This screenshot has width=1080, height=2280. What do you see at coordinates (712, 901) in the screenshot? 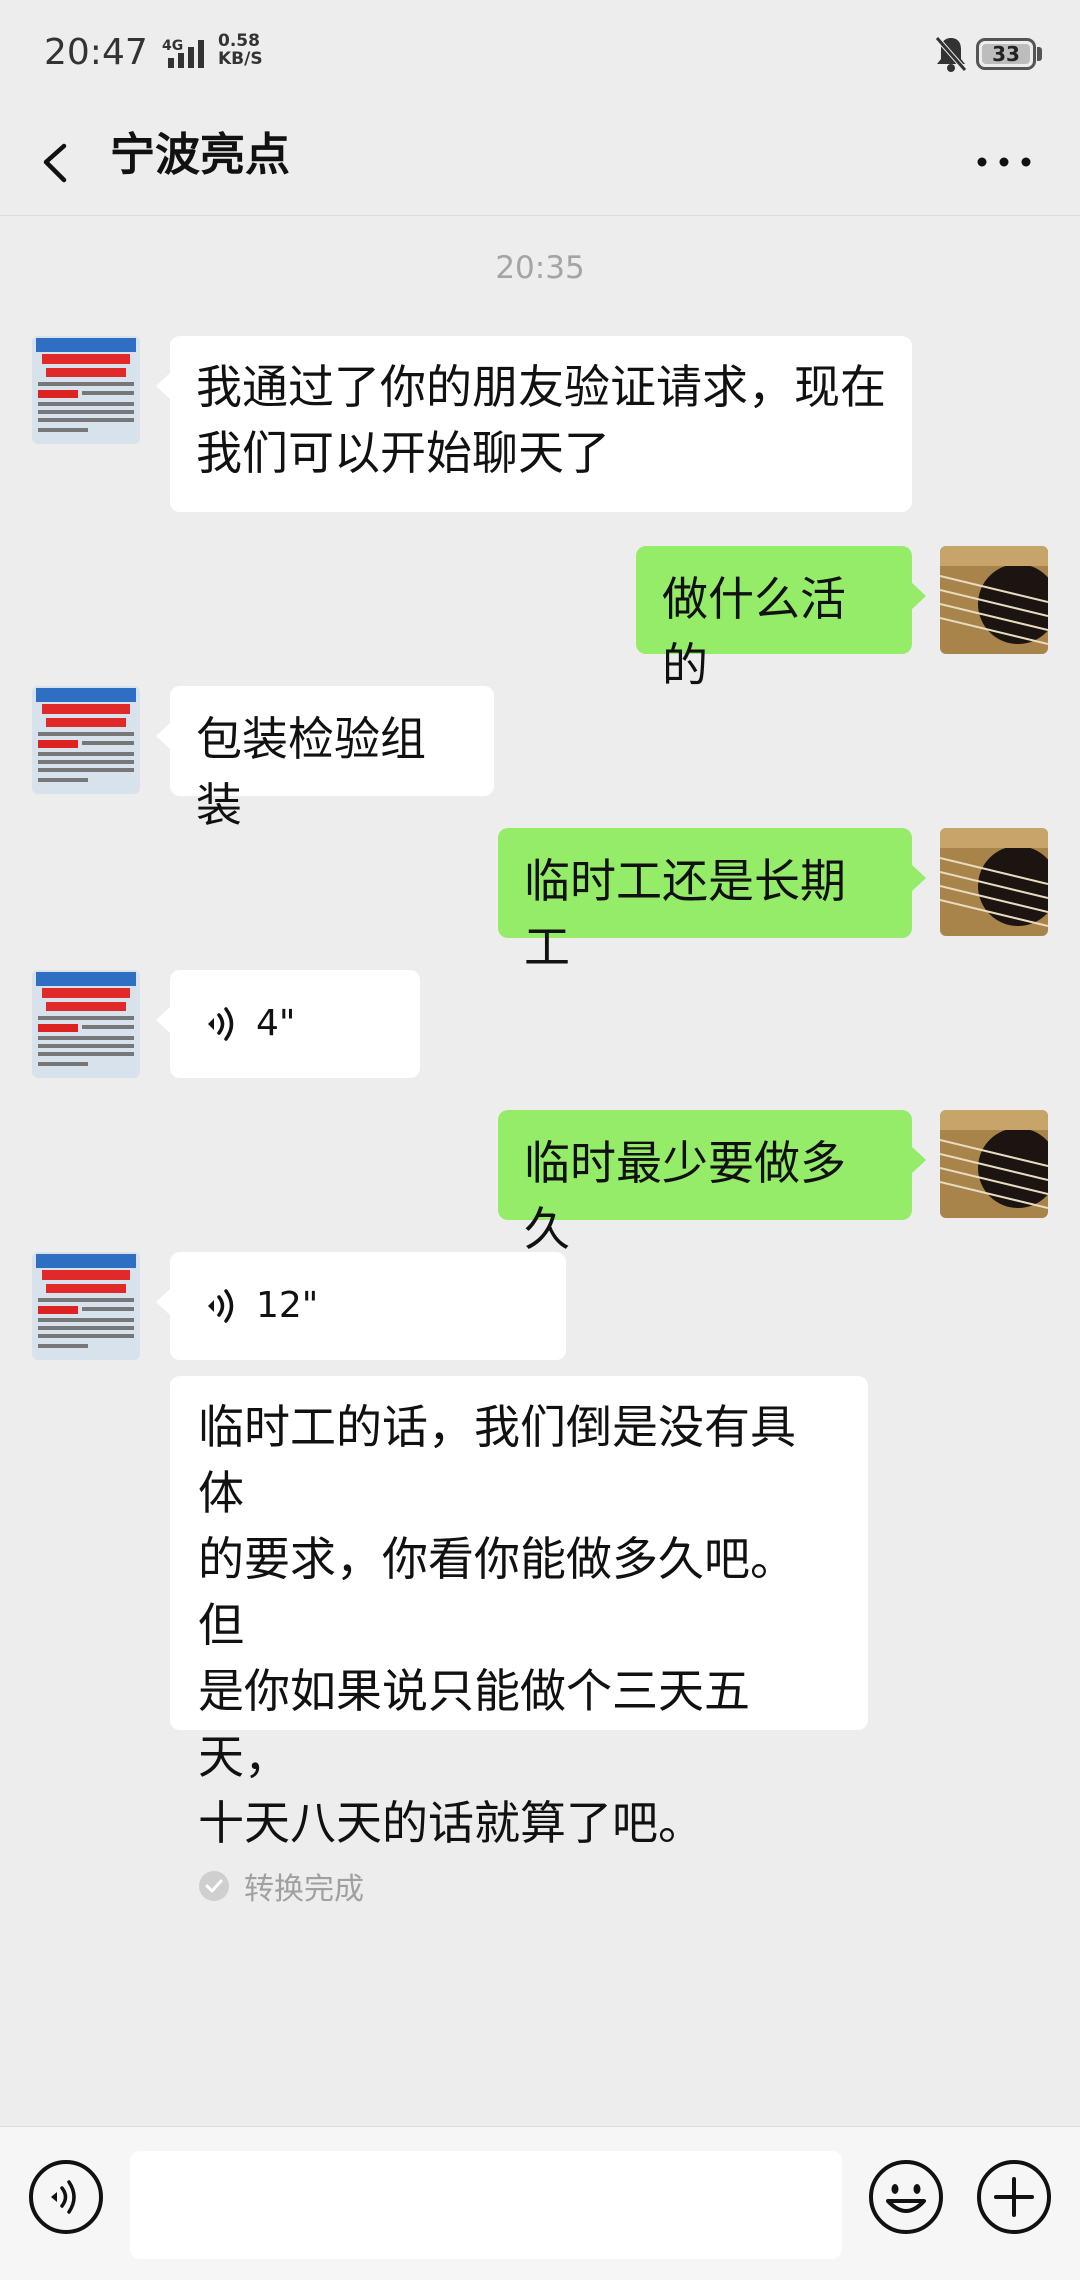
I see `outgoing-message: 临时工还是长期工` at bounding box center [712, 901].